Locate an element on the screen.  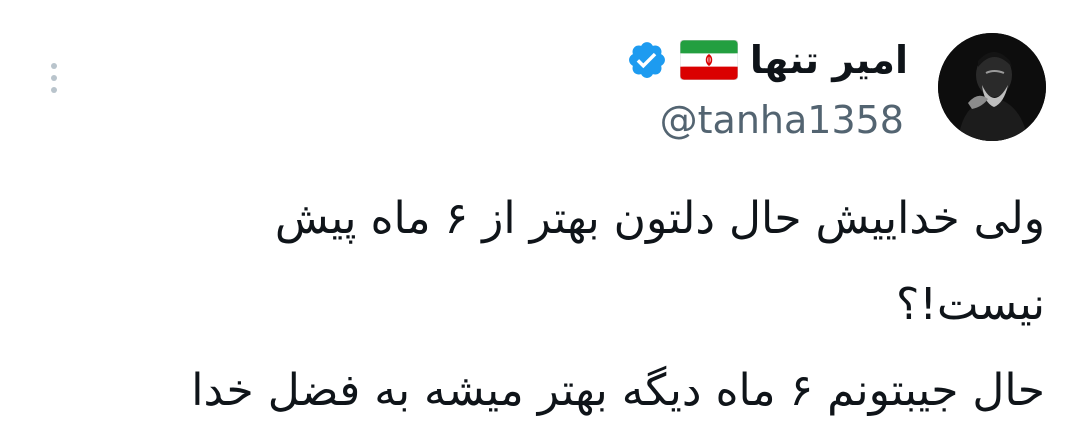
avatar-image is located at coordinates (992, 87).